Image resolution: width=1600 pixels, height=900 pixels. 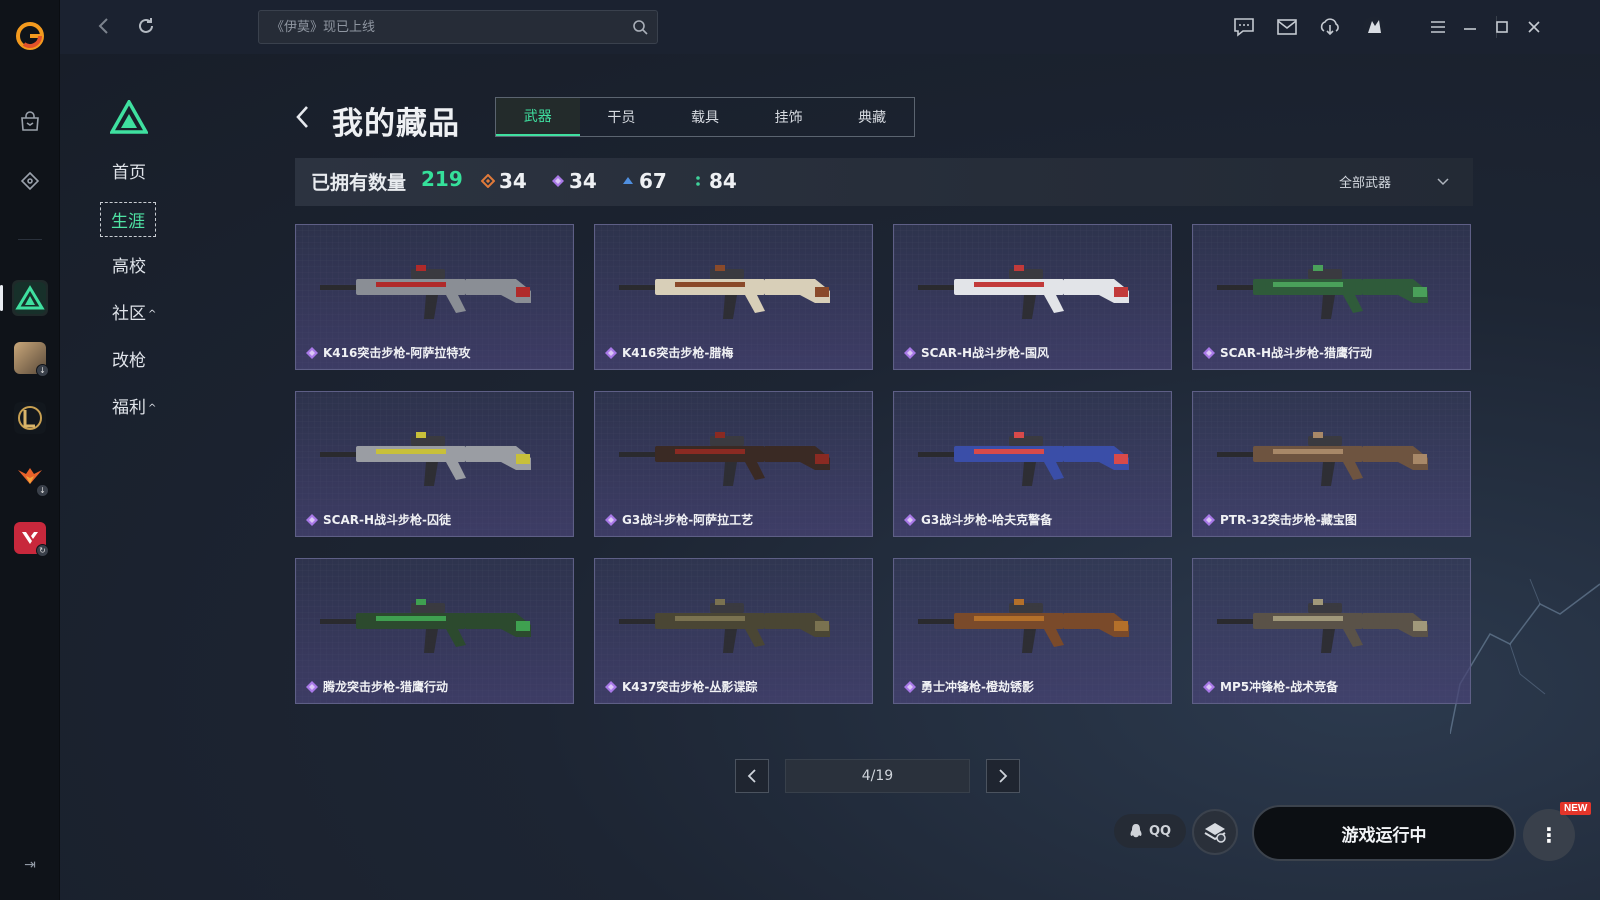 What do you see at coordinates (669, 352) in the screenshot?
I see `item-name: K416突击步枪-腊梅` at bounding box center [669, 352].